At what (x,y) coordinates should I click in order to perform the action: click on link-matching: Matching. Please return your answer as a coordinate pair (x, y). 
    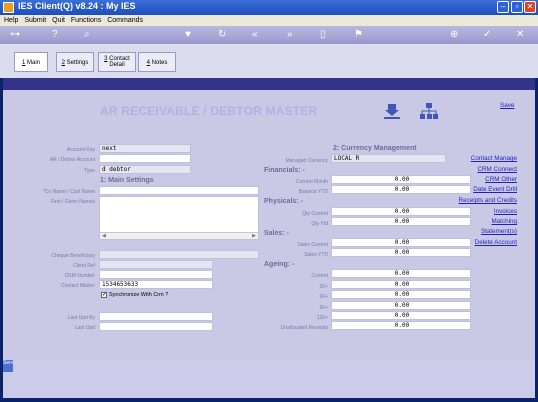
    Looking at the image, I should click on (491, 221).